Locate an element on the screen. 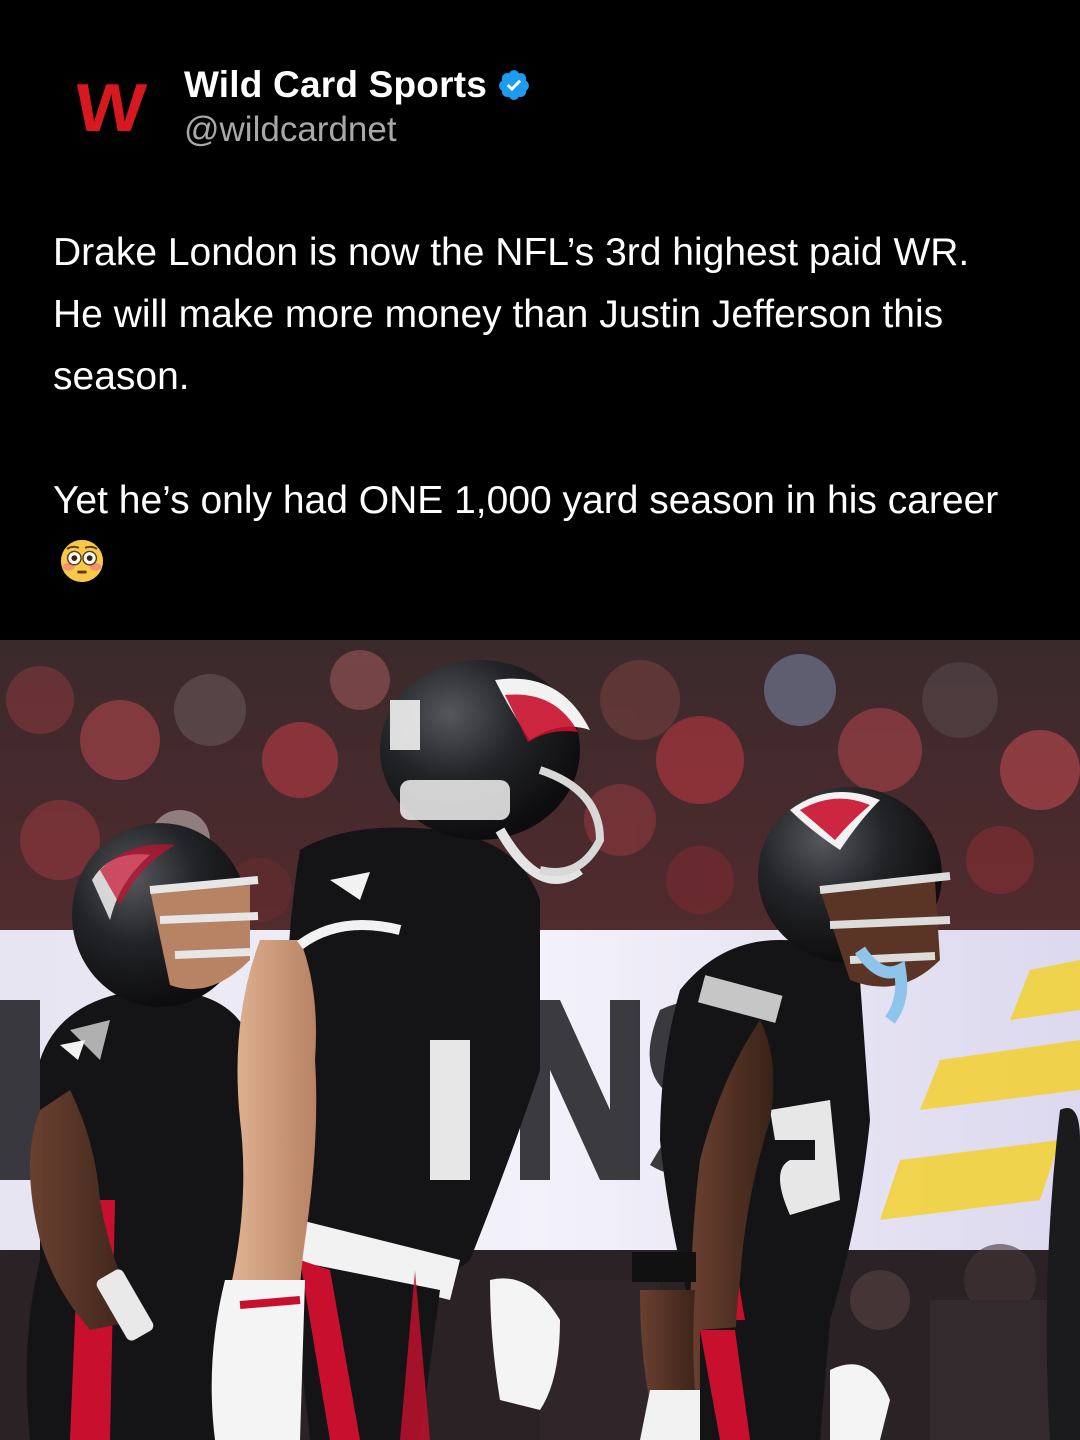 The height and width of the screenshot is (1440, 1080). account-handle: @wildcardnet is located at coordinates (290, 130).